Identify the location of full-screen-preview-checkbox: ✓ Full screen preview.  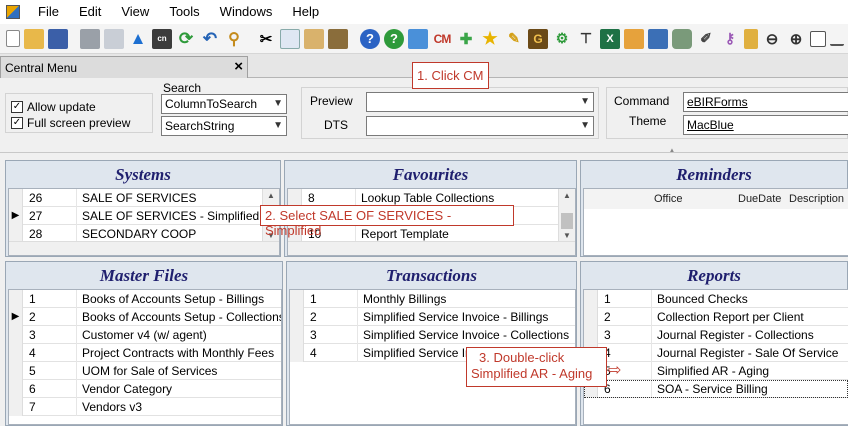
(70, 122).